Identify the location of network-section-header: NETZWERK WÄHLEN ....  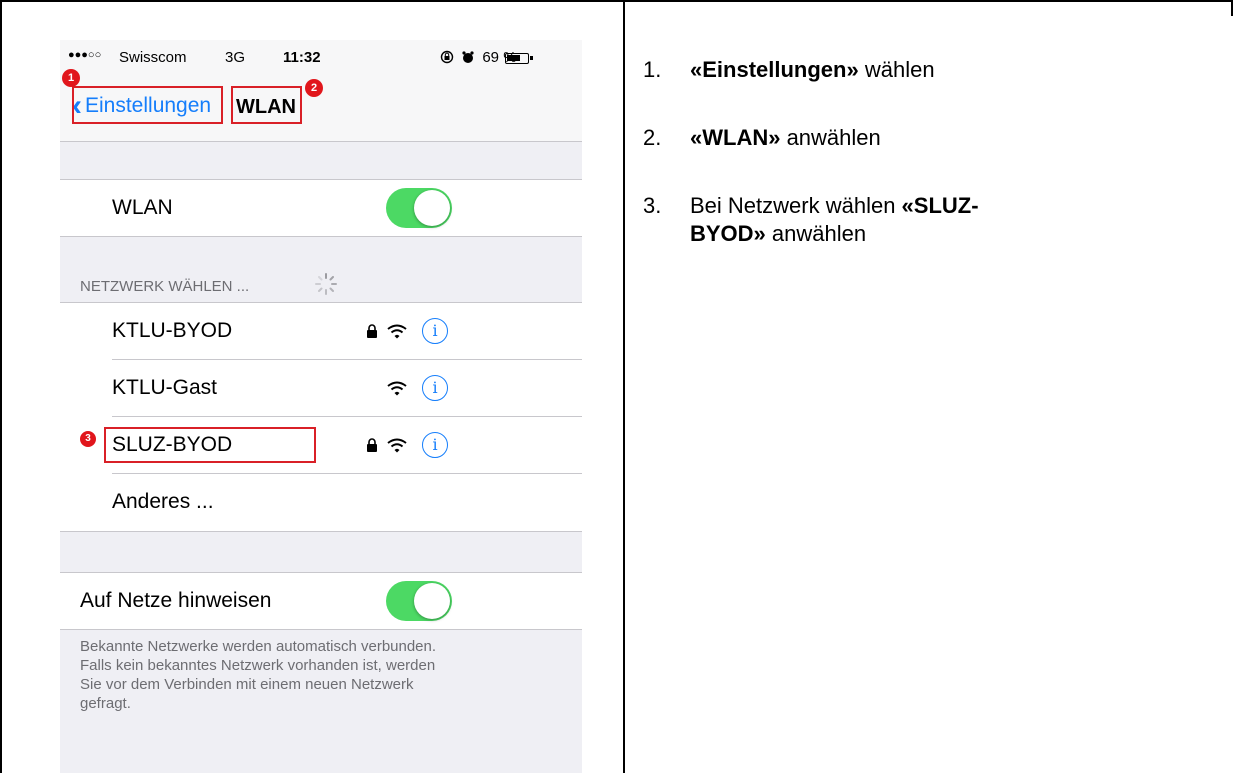
(165, 286).